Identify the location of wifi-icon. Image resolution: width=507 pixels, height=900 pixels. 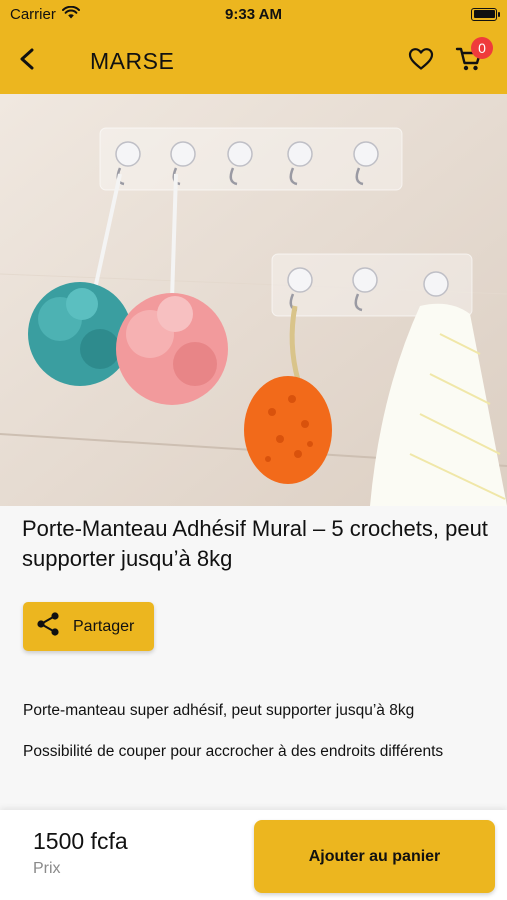
(70, 14).